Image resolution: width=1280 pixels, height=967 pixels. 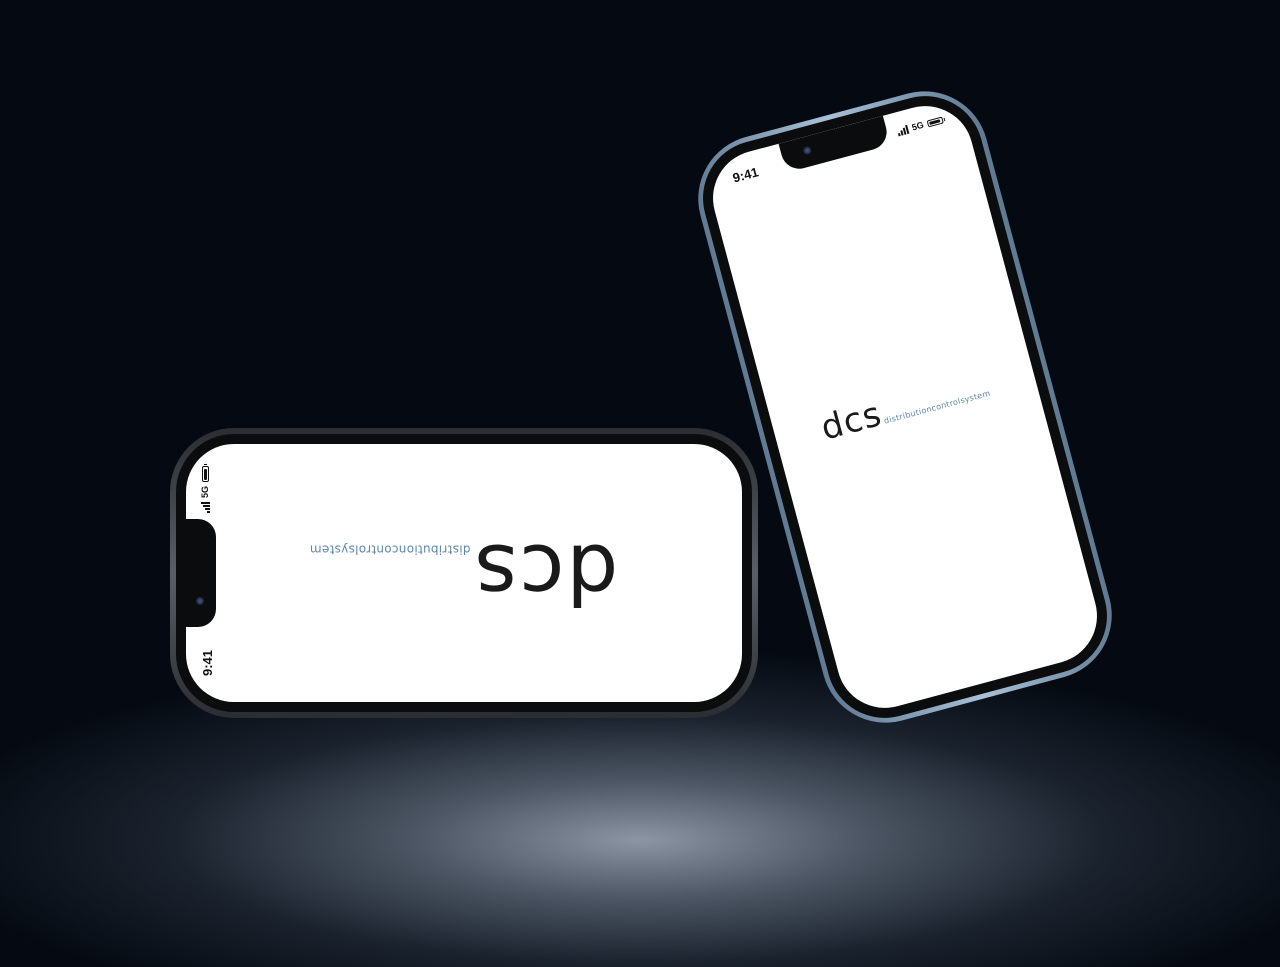 I want to click on phone-bezel: 9:41 5G dcs distributioncontrolsystem, so click(x=464, y=573).